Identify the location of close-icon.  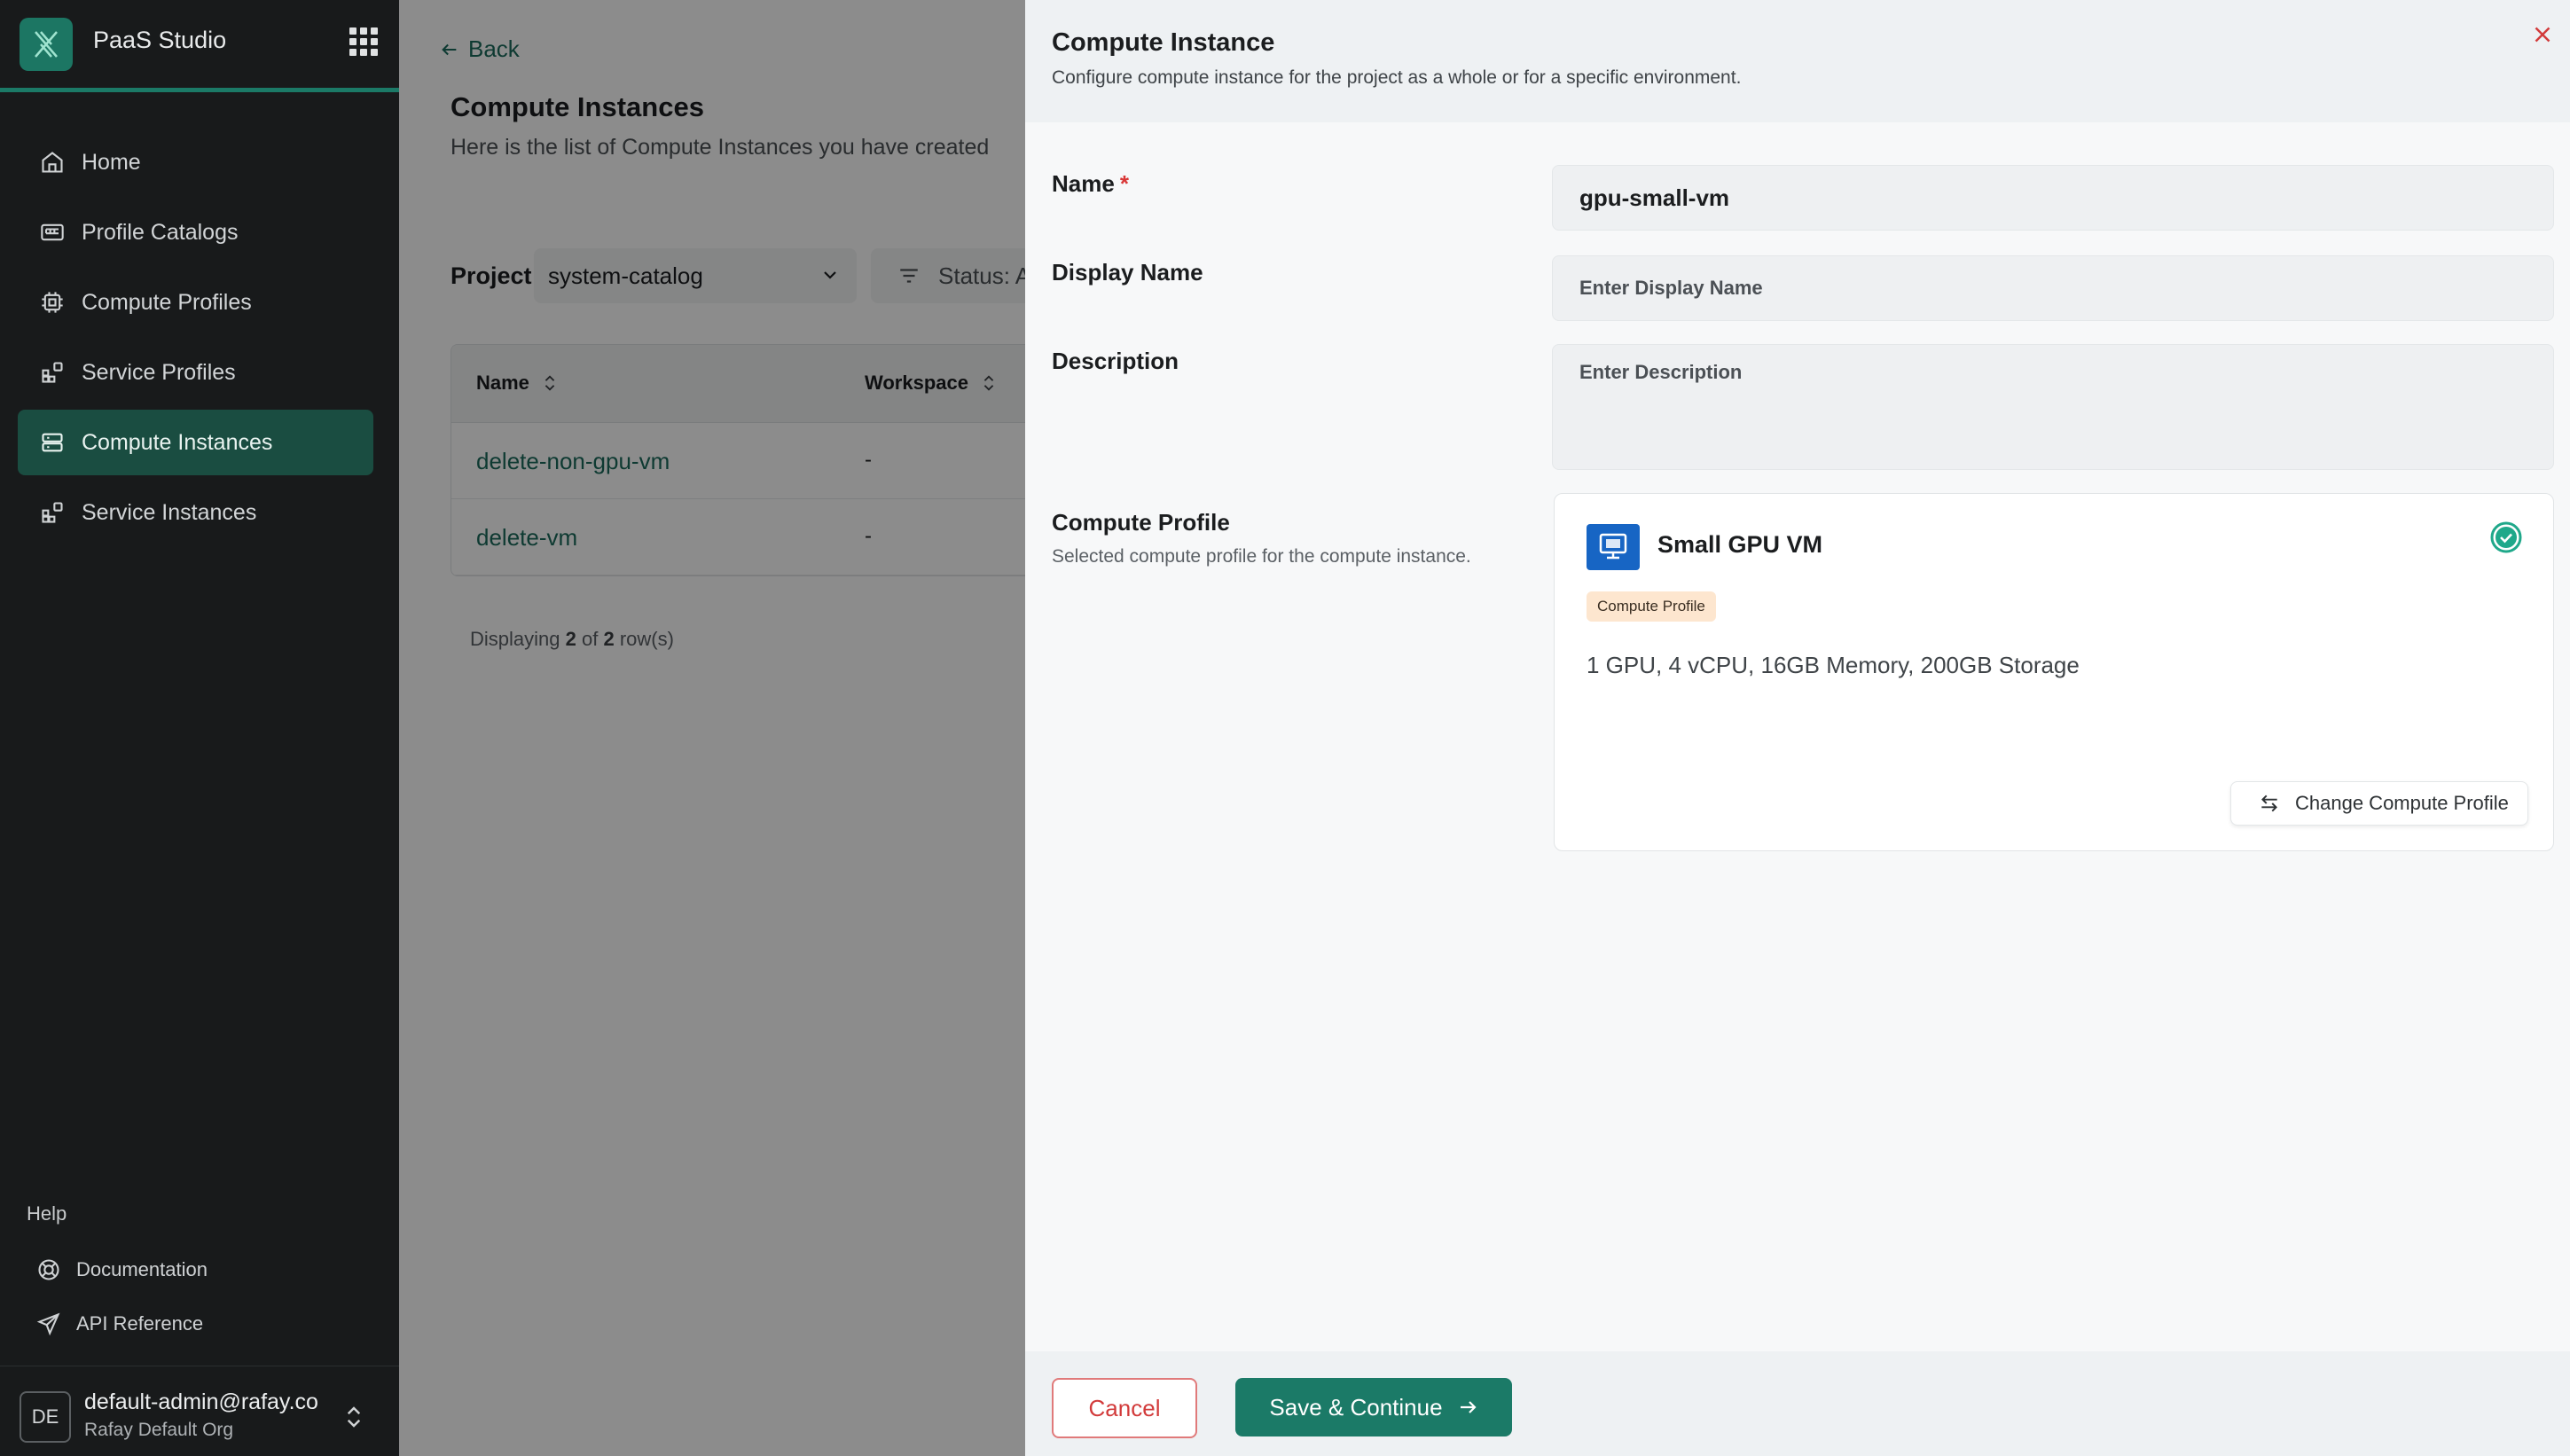
(2542, 34).